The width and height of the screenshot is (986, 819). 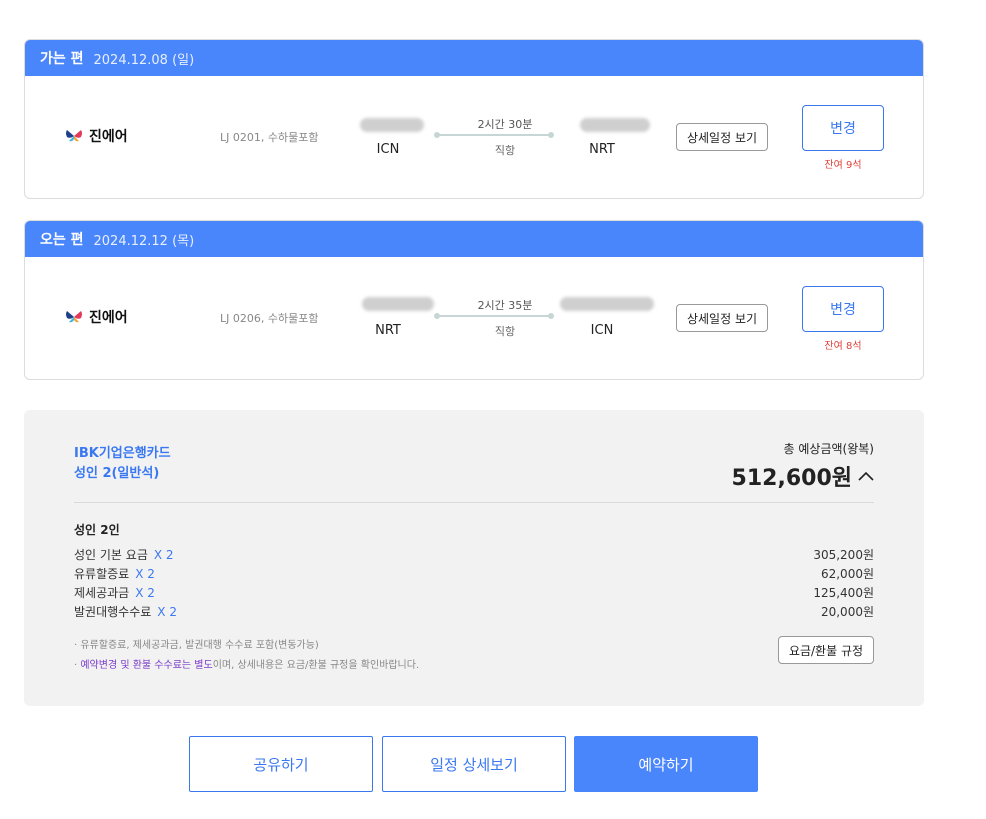 What do you see at coordinates (437, 316) in the screenshot?
I see `inbound-route-dot-start` at bounding box center [437, 316].